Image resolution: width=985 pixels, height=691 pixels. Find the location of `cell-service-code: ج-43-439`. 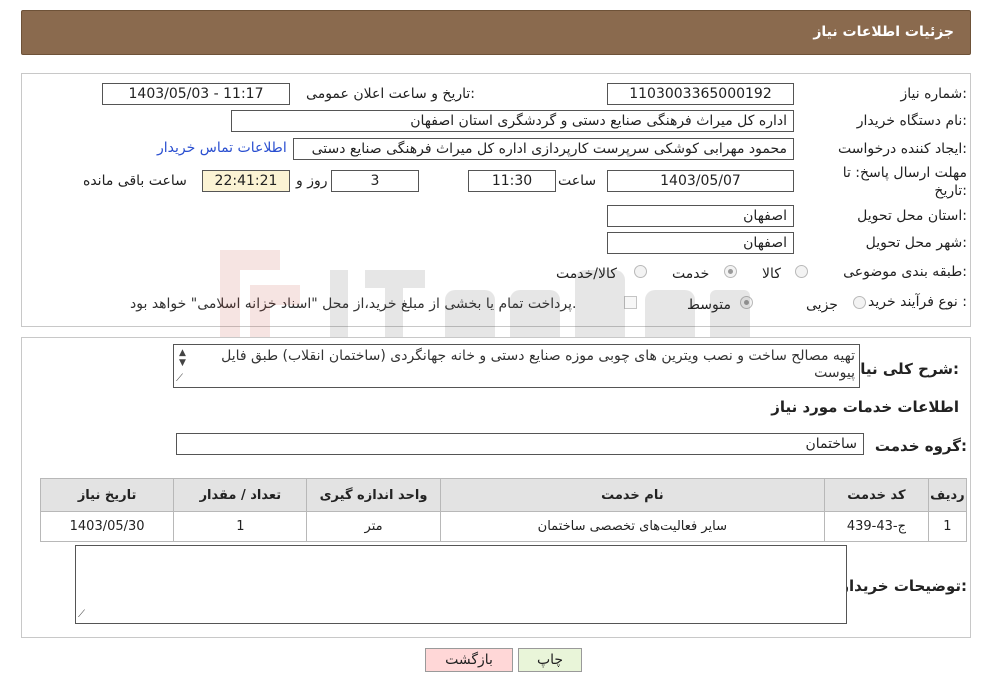

cell-service-code: ج-43-439 is located at coordinates (876, 526).